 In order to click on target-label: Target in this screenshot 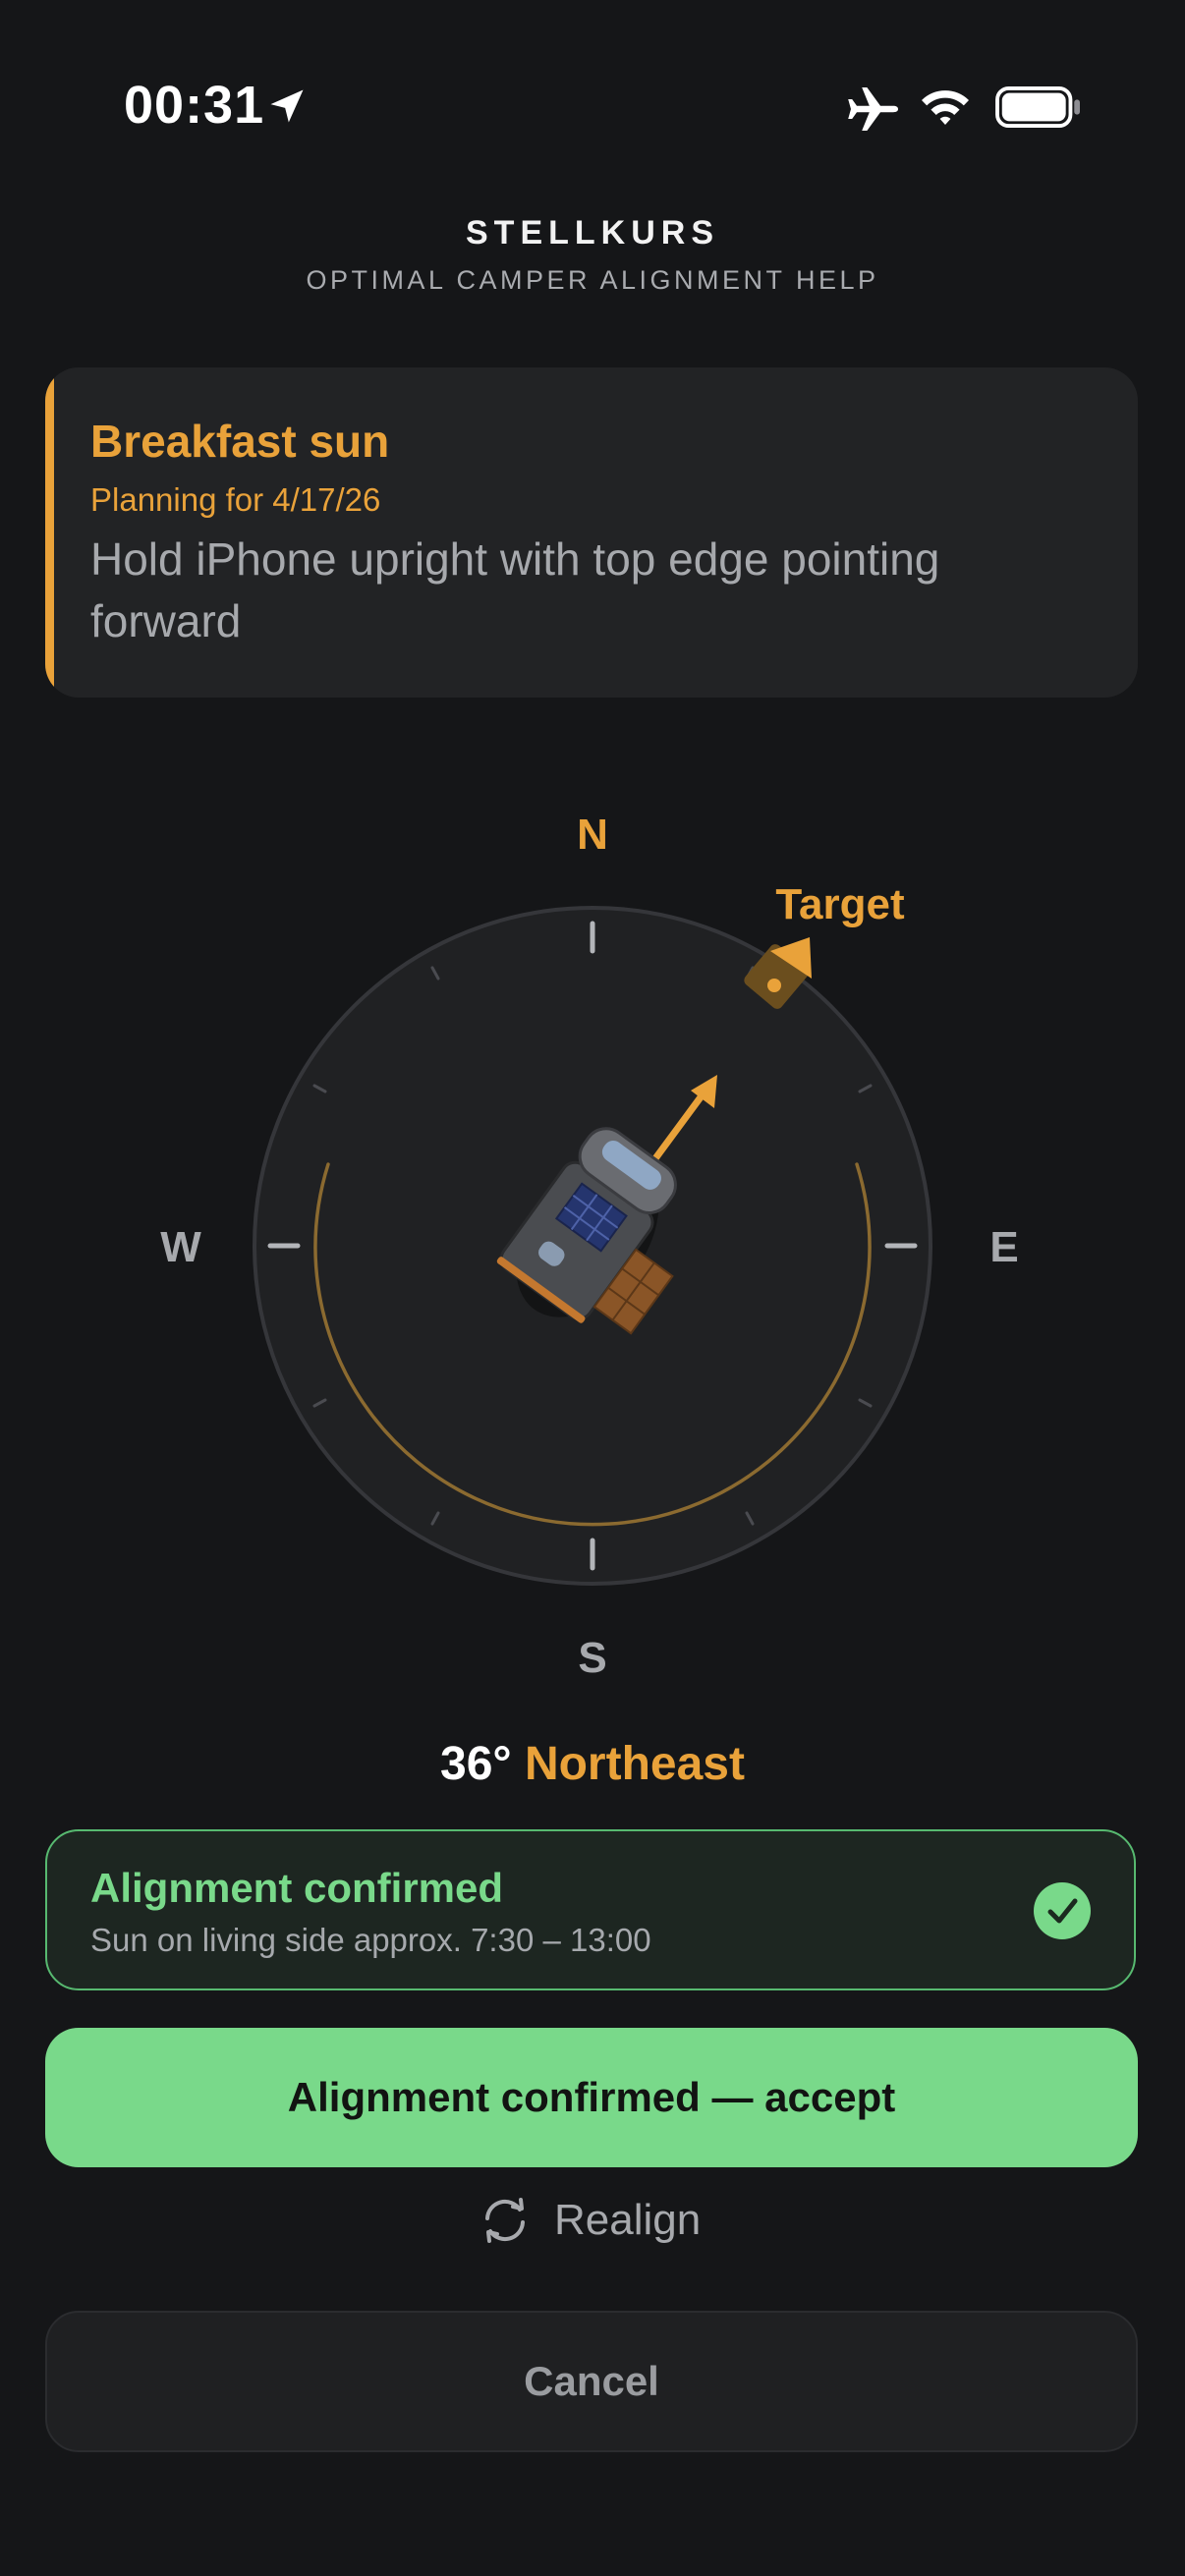, I will do `click(840, 904)`.